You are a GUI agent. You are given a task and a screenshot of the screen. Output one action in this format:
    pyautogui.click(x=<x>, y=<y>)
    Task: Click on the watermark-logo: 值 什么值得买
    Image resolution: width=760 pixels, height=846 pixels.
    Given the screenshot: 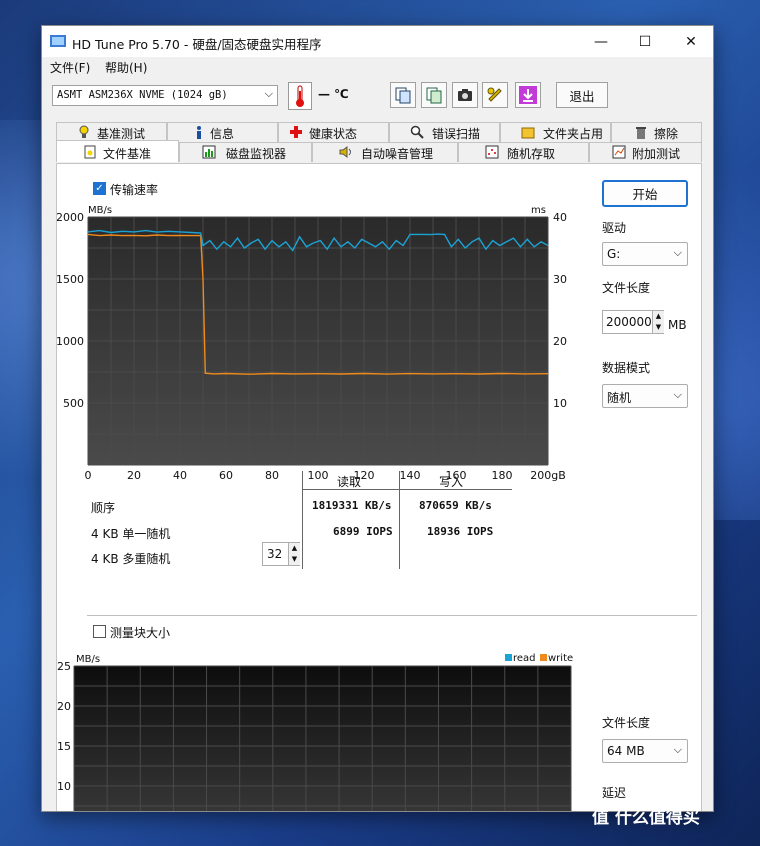 What is the action you would take?
    pyautogui.click(x=646, y=818)
    